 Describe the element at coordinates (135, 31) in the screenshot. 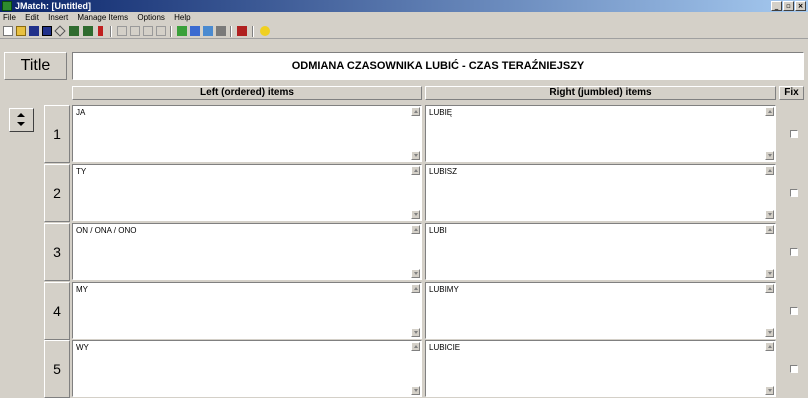

I see `cut-icon` at that location.